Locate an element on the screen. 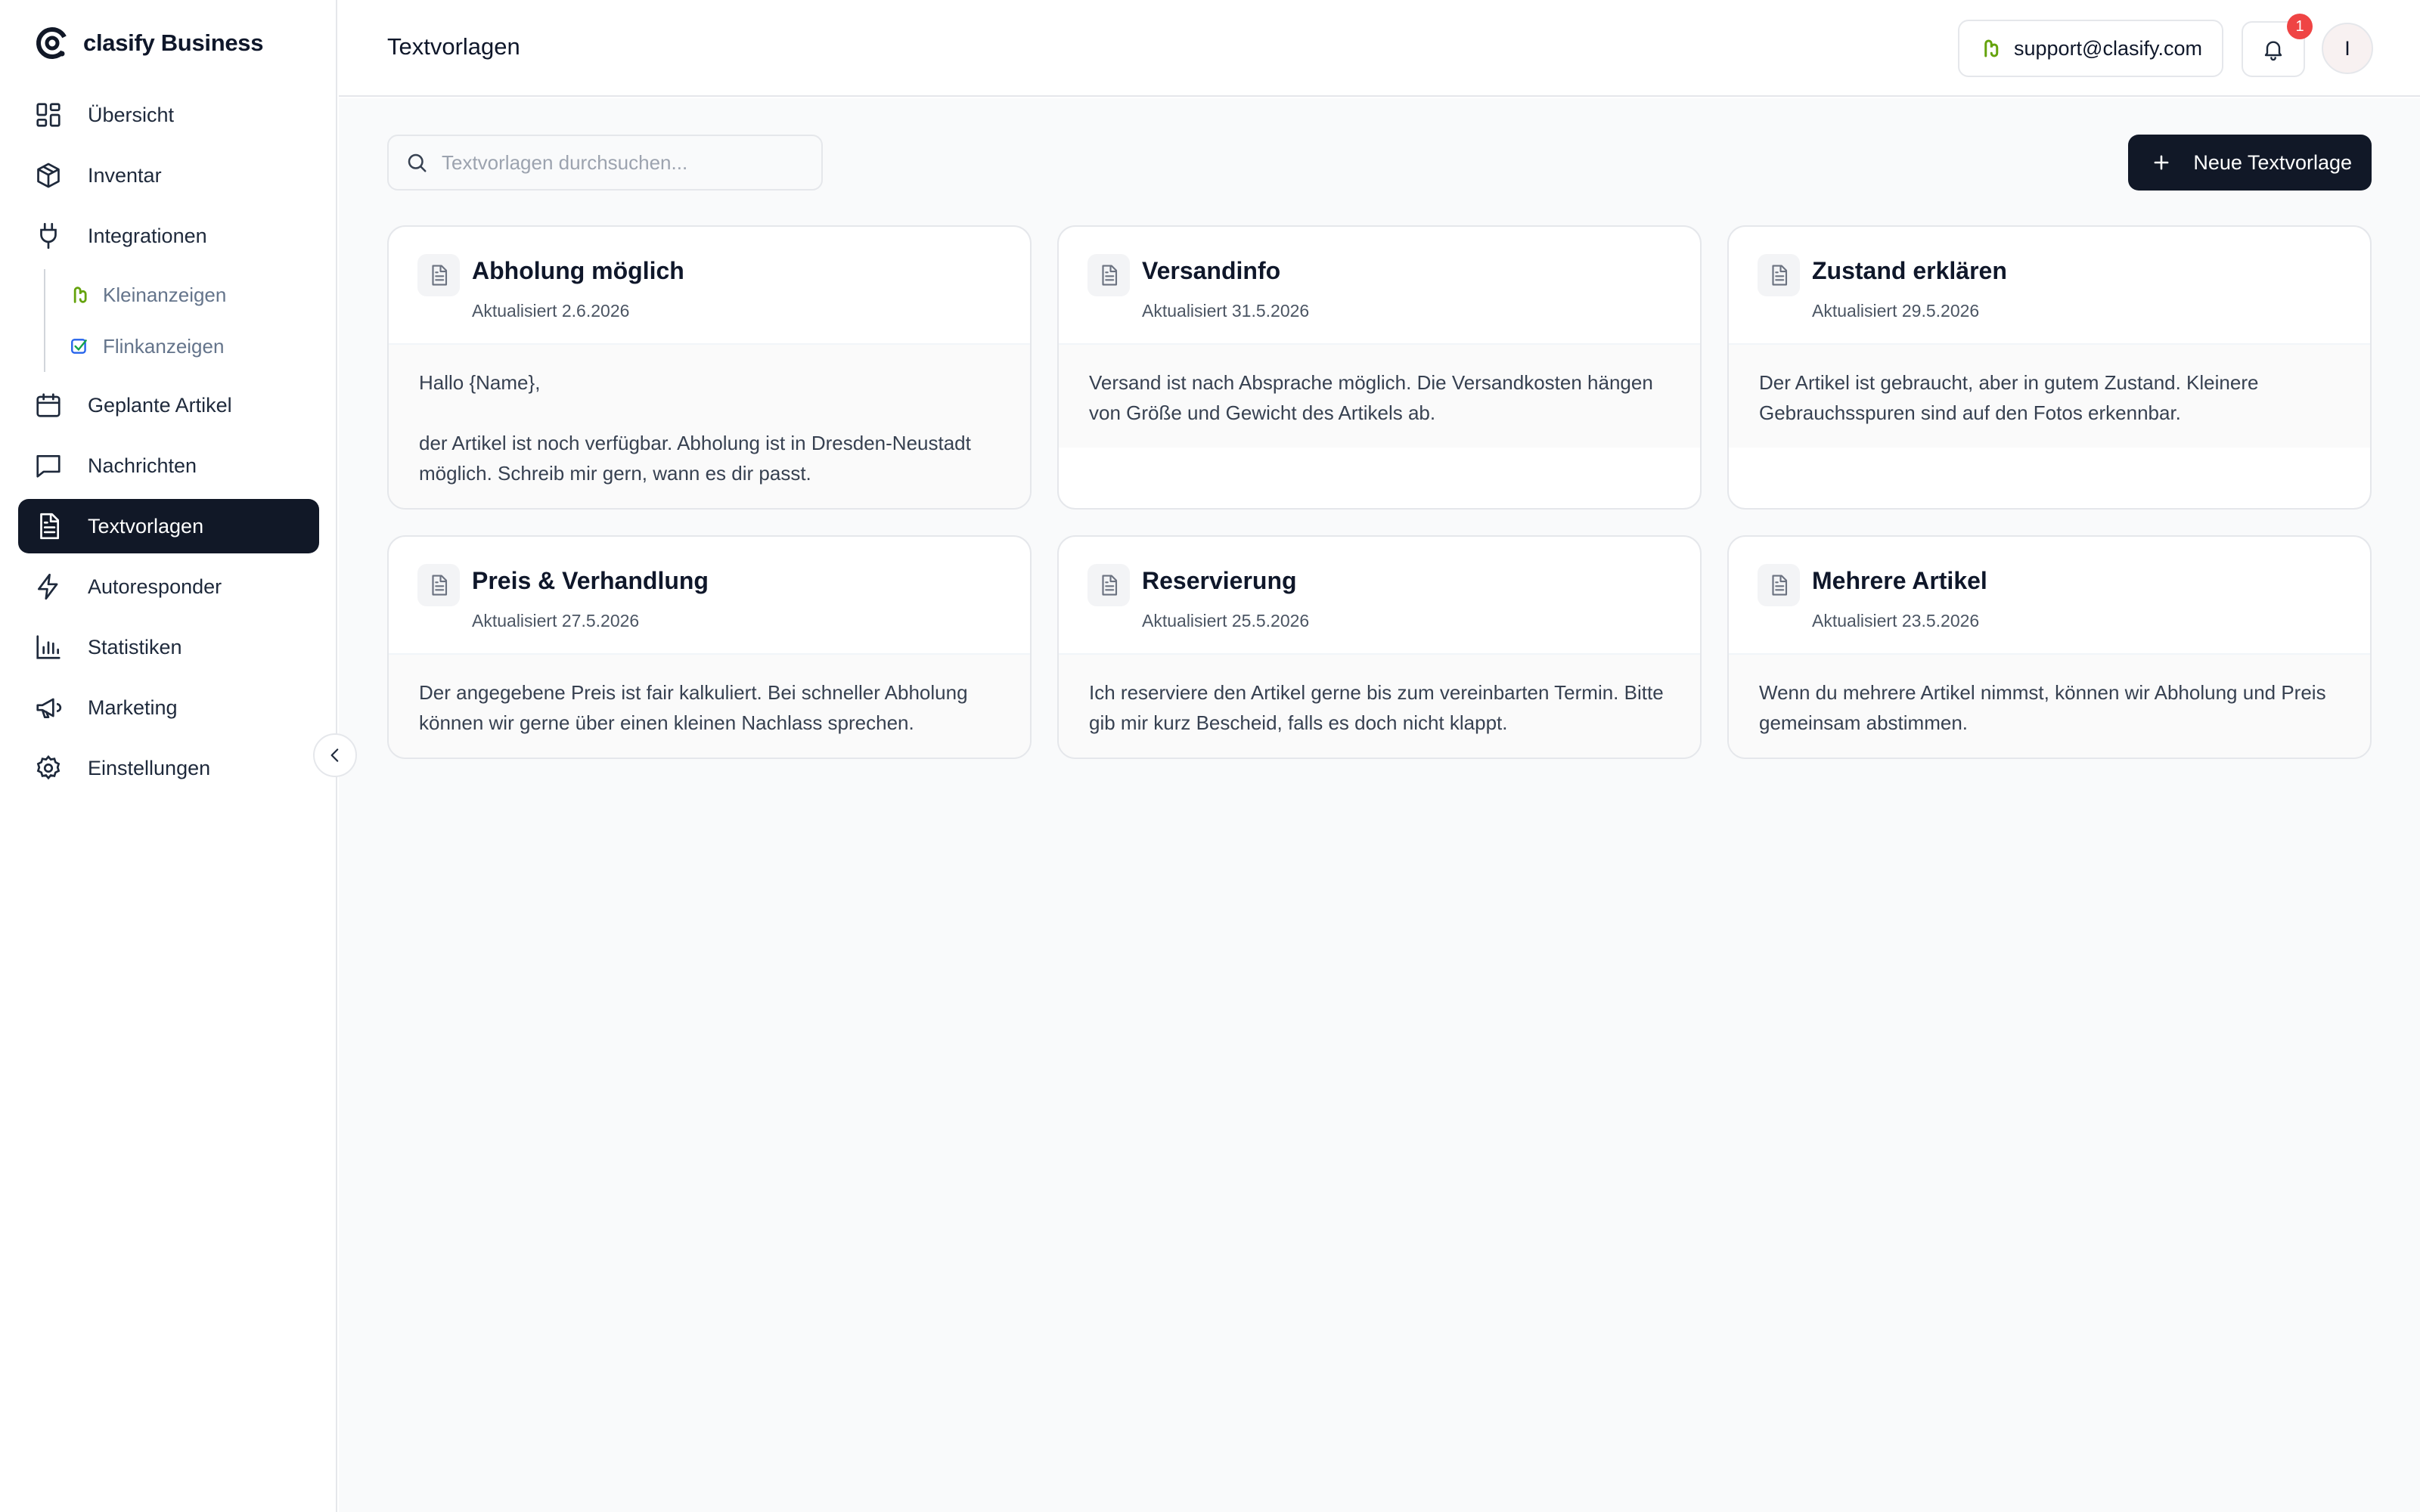 The height and width of the screenshot is (1512, 2420). calendar-icon is located at coordinates (48, 405).